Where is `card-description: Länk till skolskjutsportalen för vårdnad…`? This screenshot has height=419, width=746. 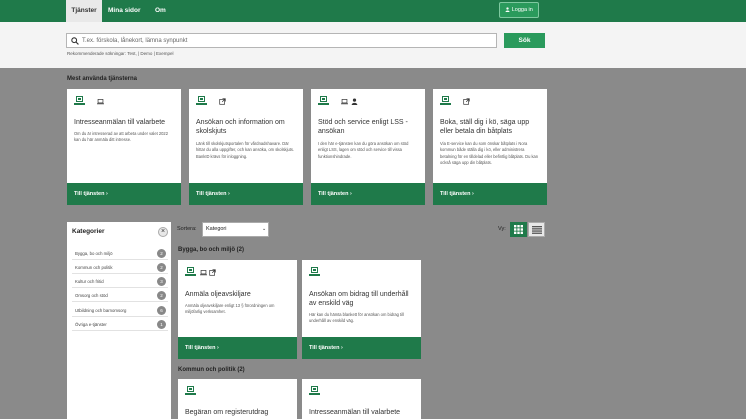 card-description: Länk till skolskjutsportalen för vårdnad… is located at coordinates (245, 150).